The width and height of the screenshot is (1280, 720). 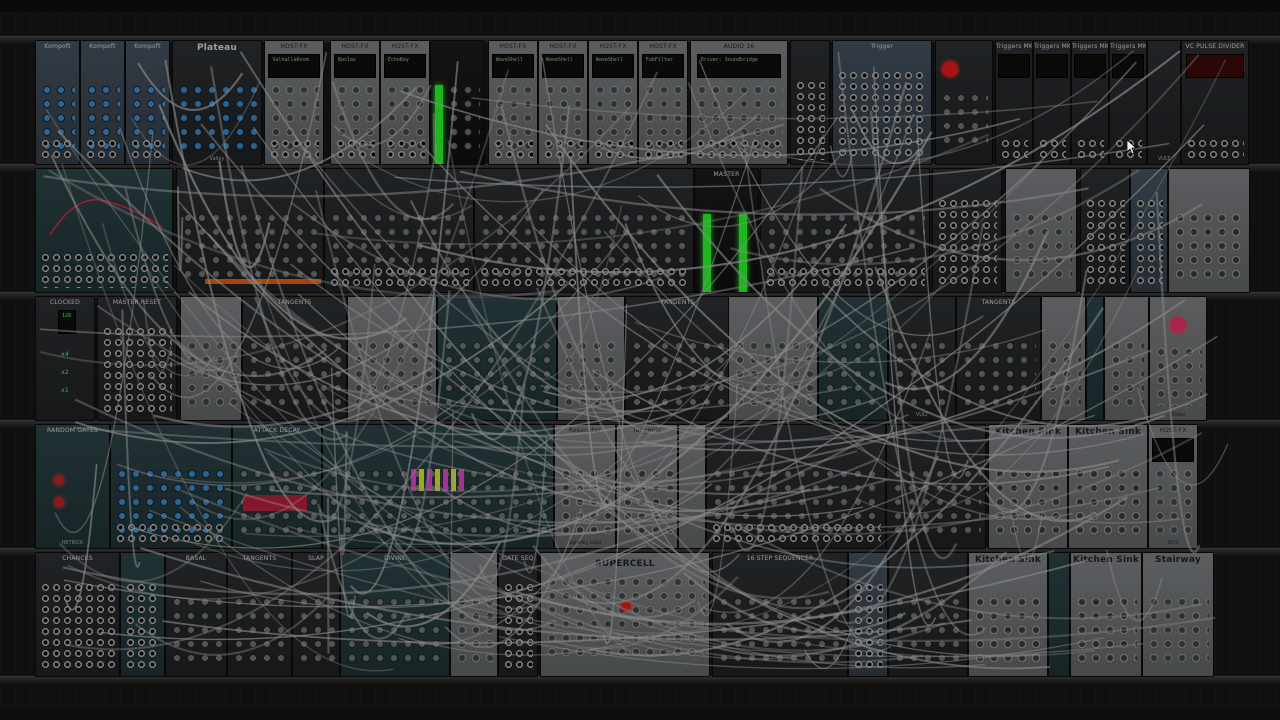 I want to click on vult-module: VULT, so click(x=922, y=358).